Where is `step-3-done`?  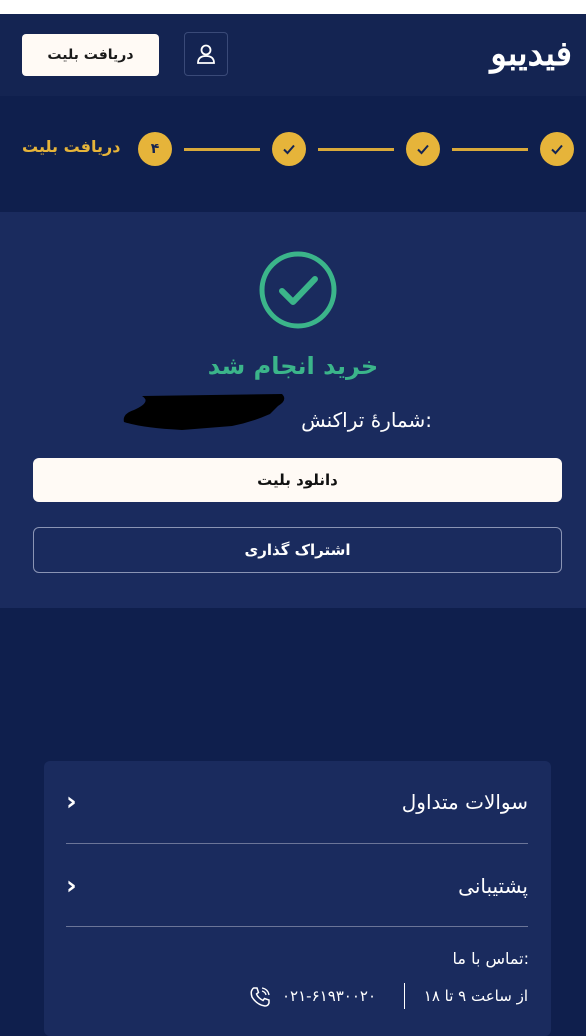
step-3-done is located at coordinates (289, 149).